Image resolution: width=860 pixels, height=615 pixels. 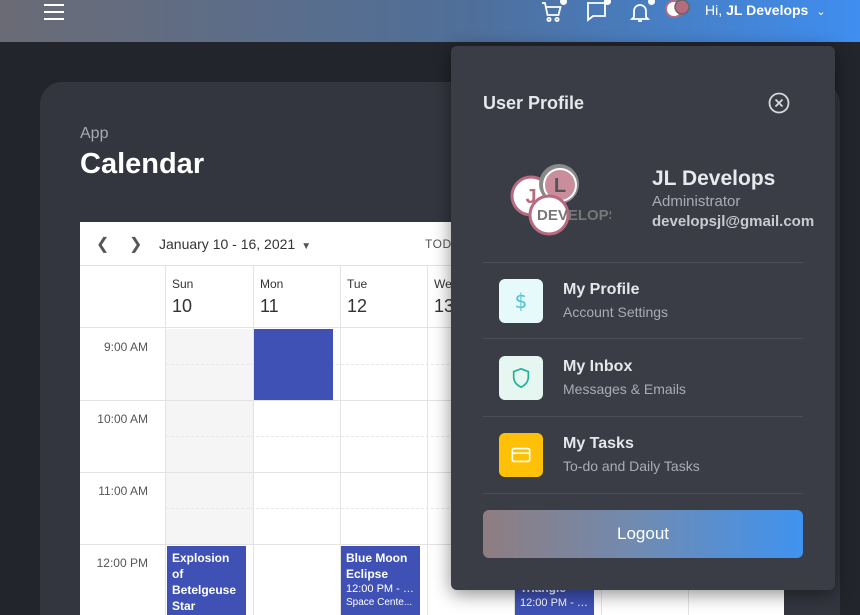 I want to click on divider, so click(x=643, y=493).